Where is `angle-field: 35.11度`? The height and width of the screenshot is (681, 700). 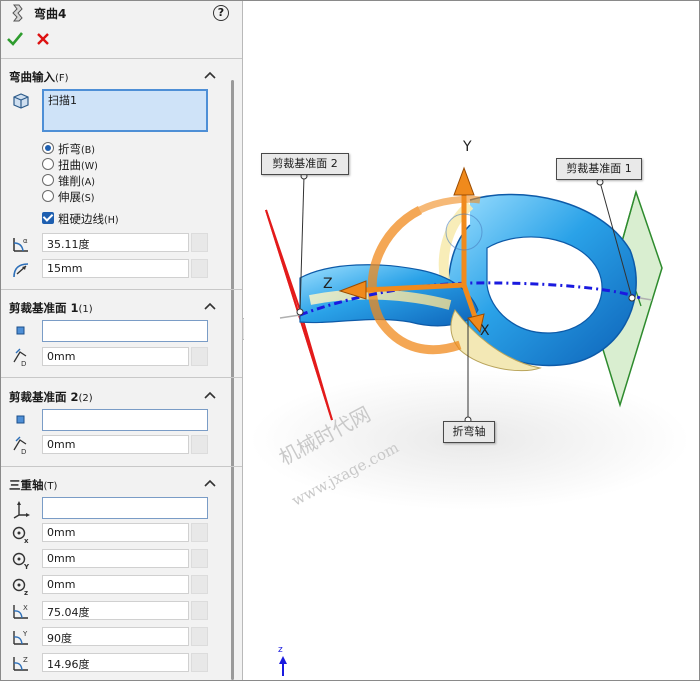
angle-field: 35.11度 is located at coordinates (115, 242).